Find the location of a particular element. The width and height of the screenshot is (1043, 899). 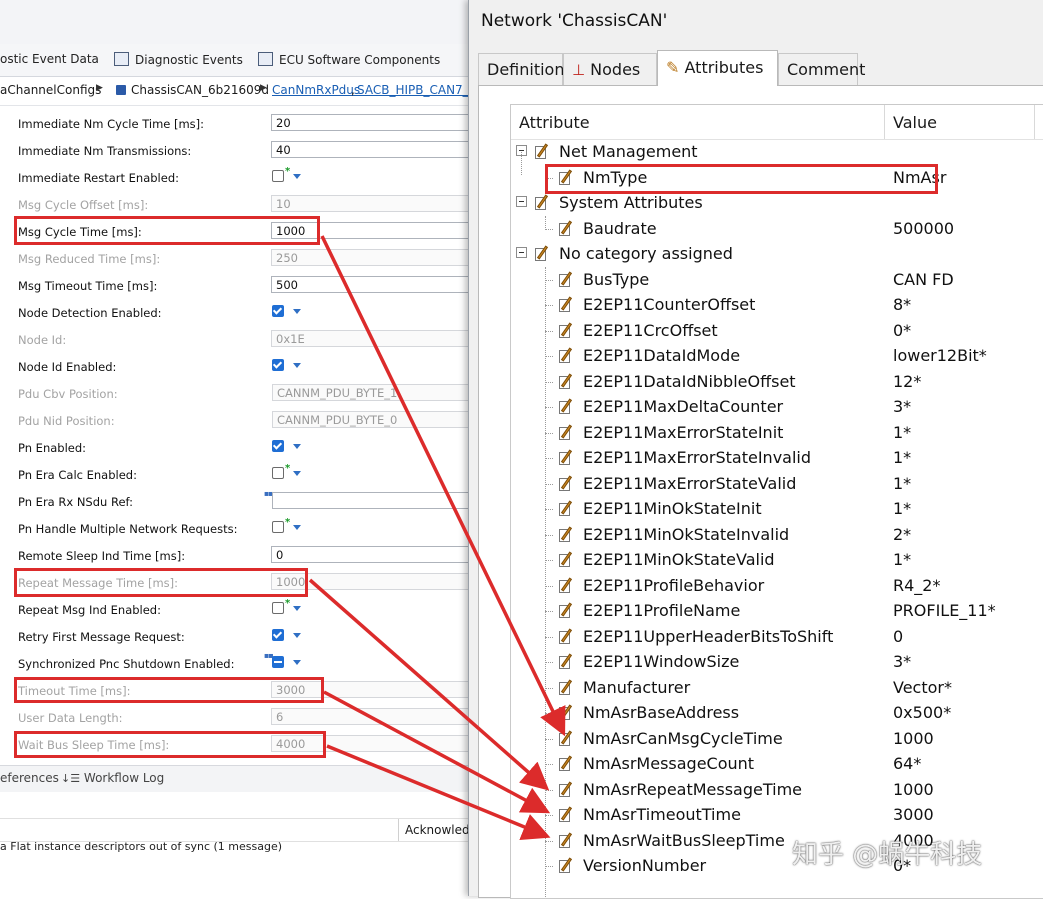

attribute-value: 12* is located at coordinates (907, 381).